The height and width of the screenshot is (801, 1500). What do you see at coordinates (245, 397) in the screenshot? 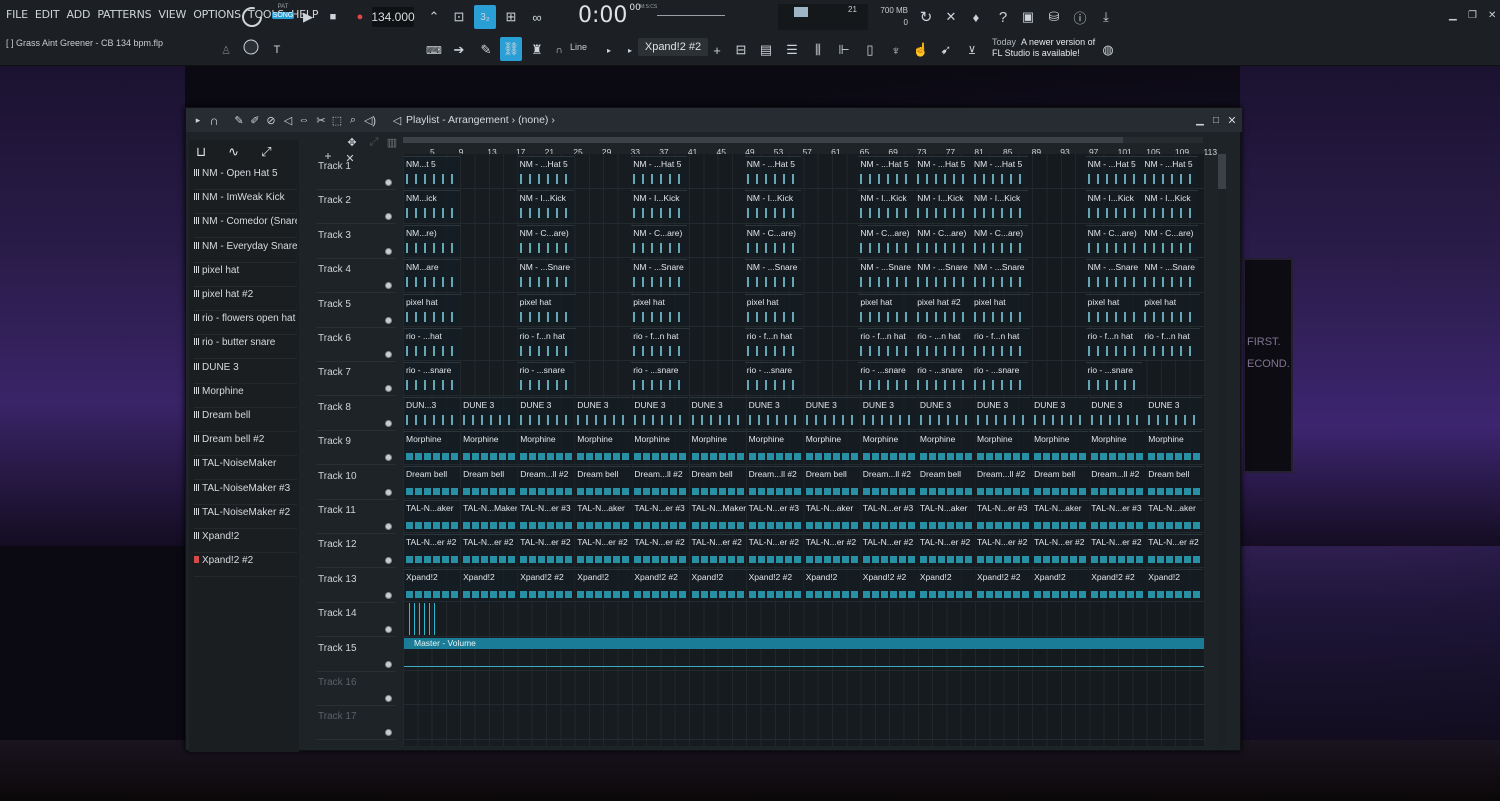
I see `instrument-item: Morphine` at bounding box center [245, 397].